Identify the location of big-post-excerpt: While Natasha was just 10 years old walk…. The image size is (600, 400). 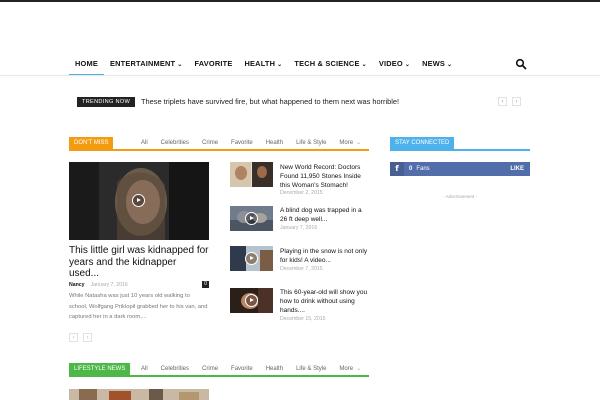
(138, 306).